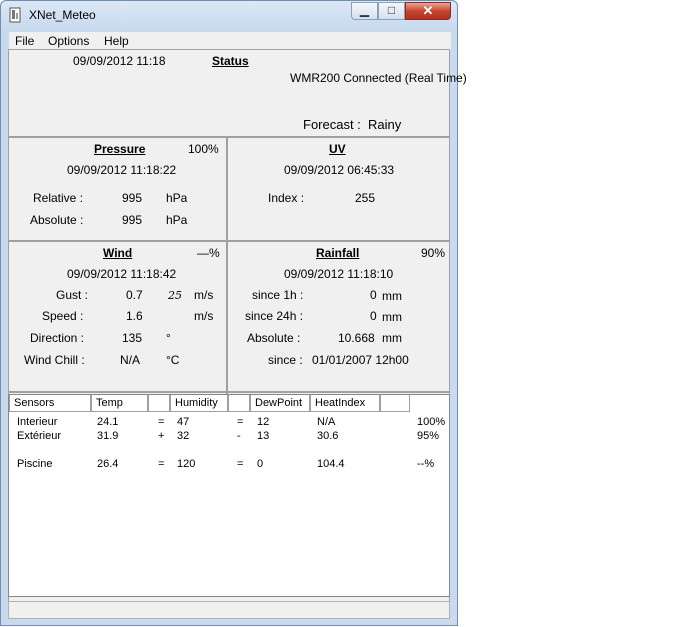 This screenshot has height=627, width=692. I want to click on minimize-button: ▁, so click(364, 11).